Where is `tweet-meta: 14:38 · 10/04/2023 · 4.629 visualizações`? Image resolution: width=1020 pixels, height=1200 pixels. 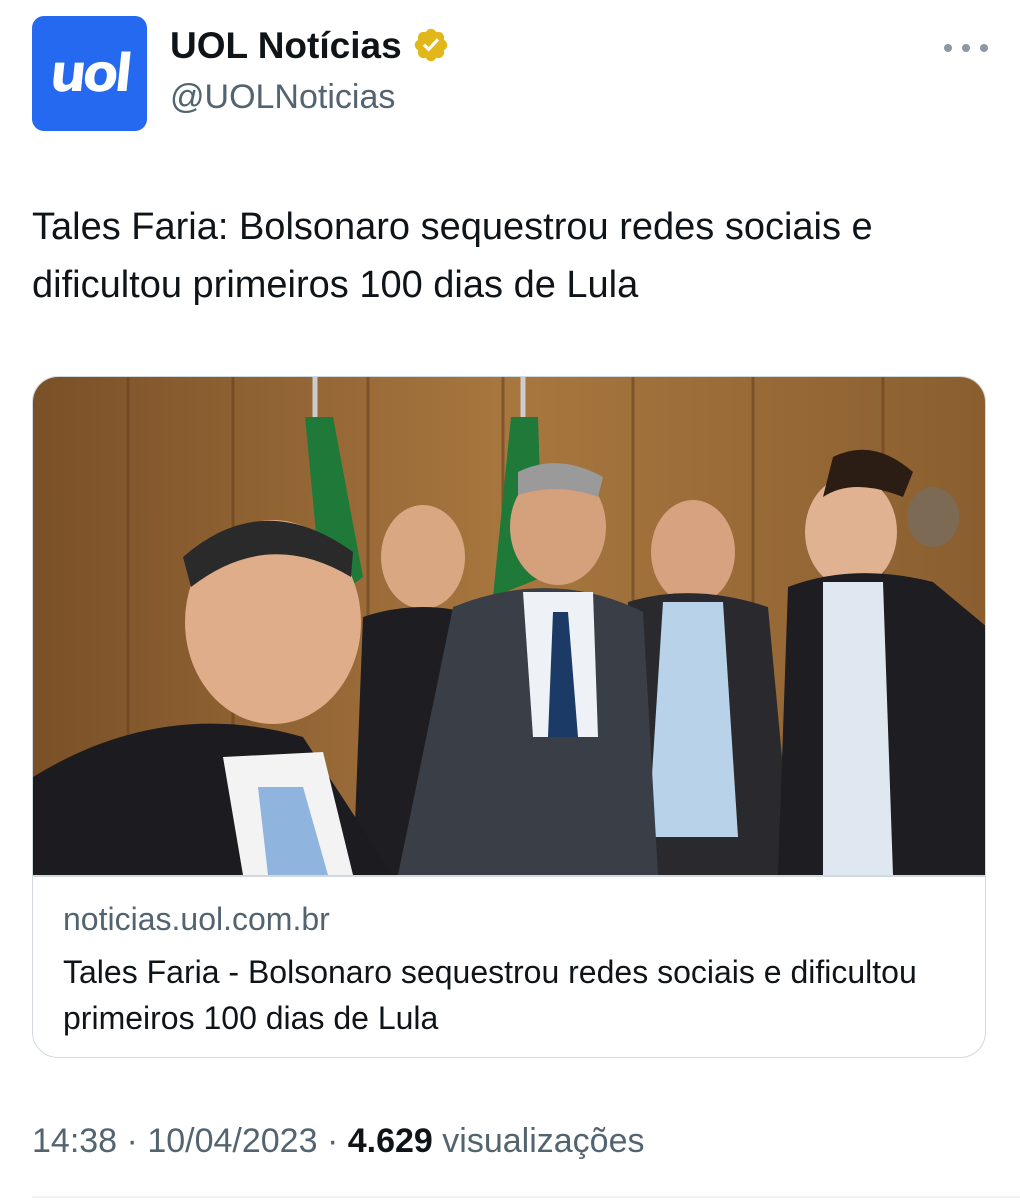
tweet-meta: 14:38 · 10/04/2023 · 4.629 visualizações is located at coordinates (338, 1141).